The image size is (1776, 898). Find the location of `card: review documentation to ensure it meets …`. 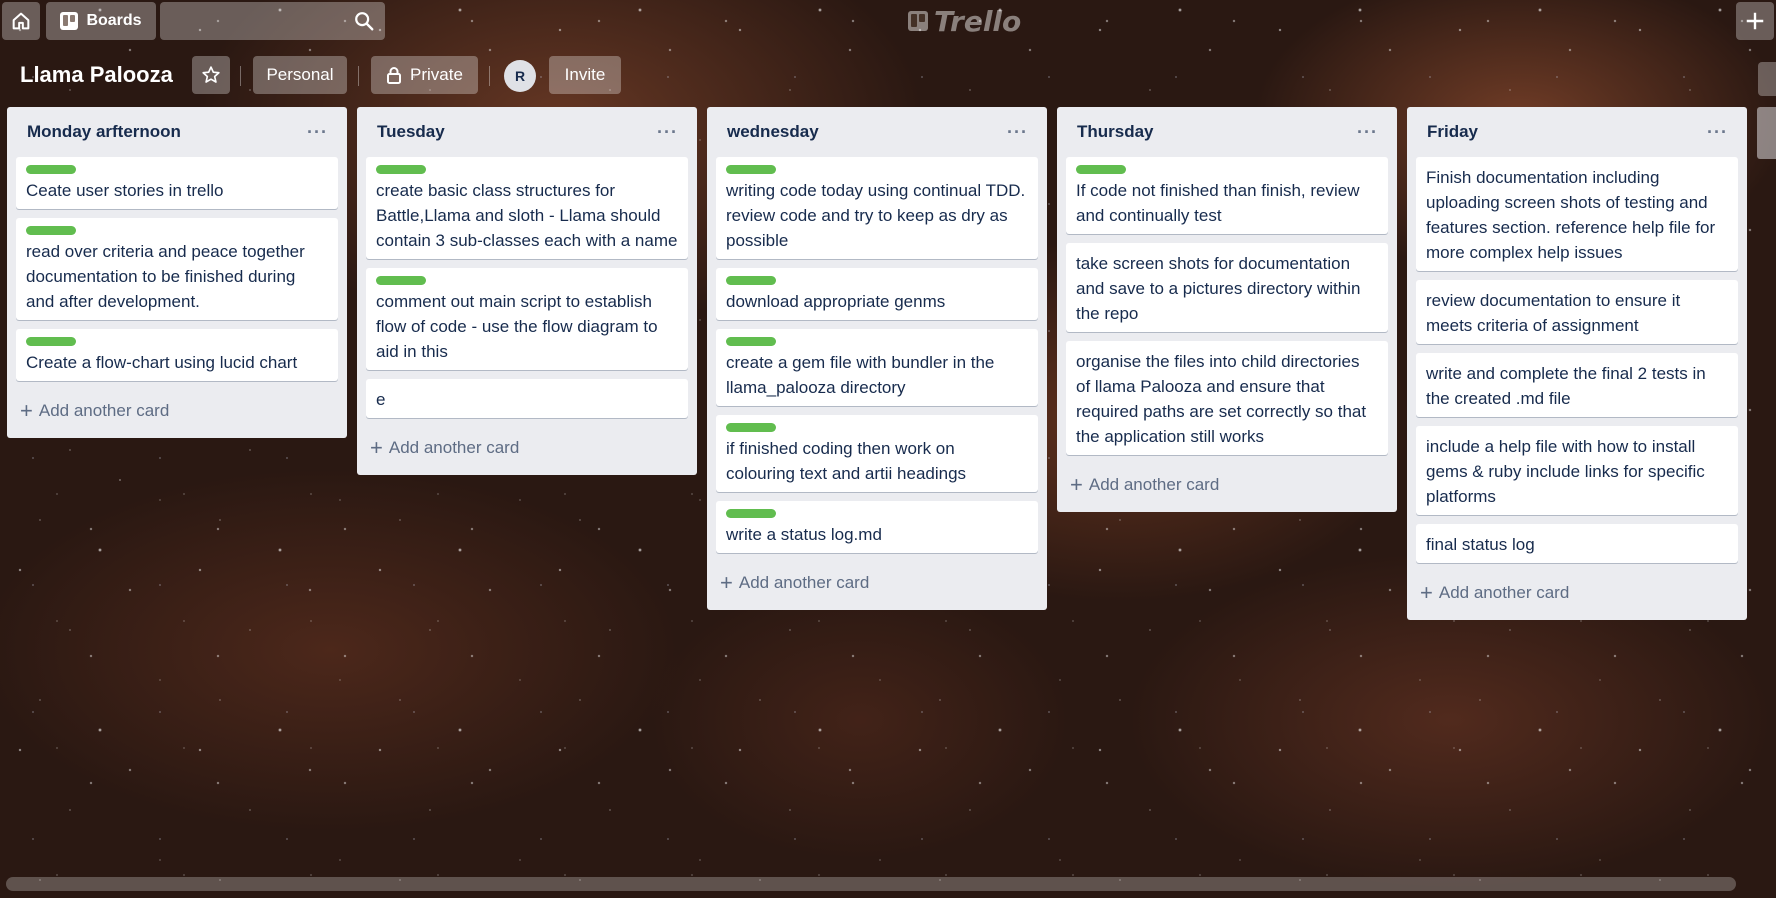

card: review documentation to ensure it meets … is located at coordinates (1577, 312).